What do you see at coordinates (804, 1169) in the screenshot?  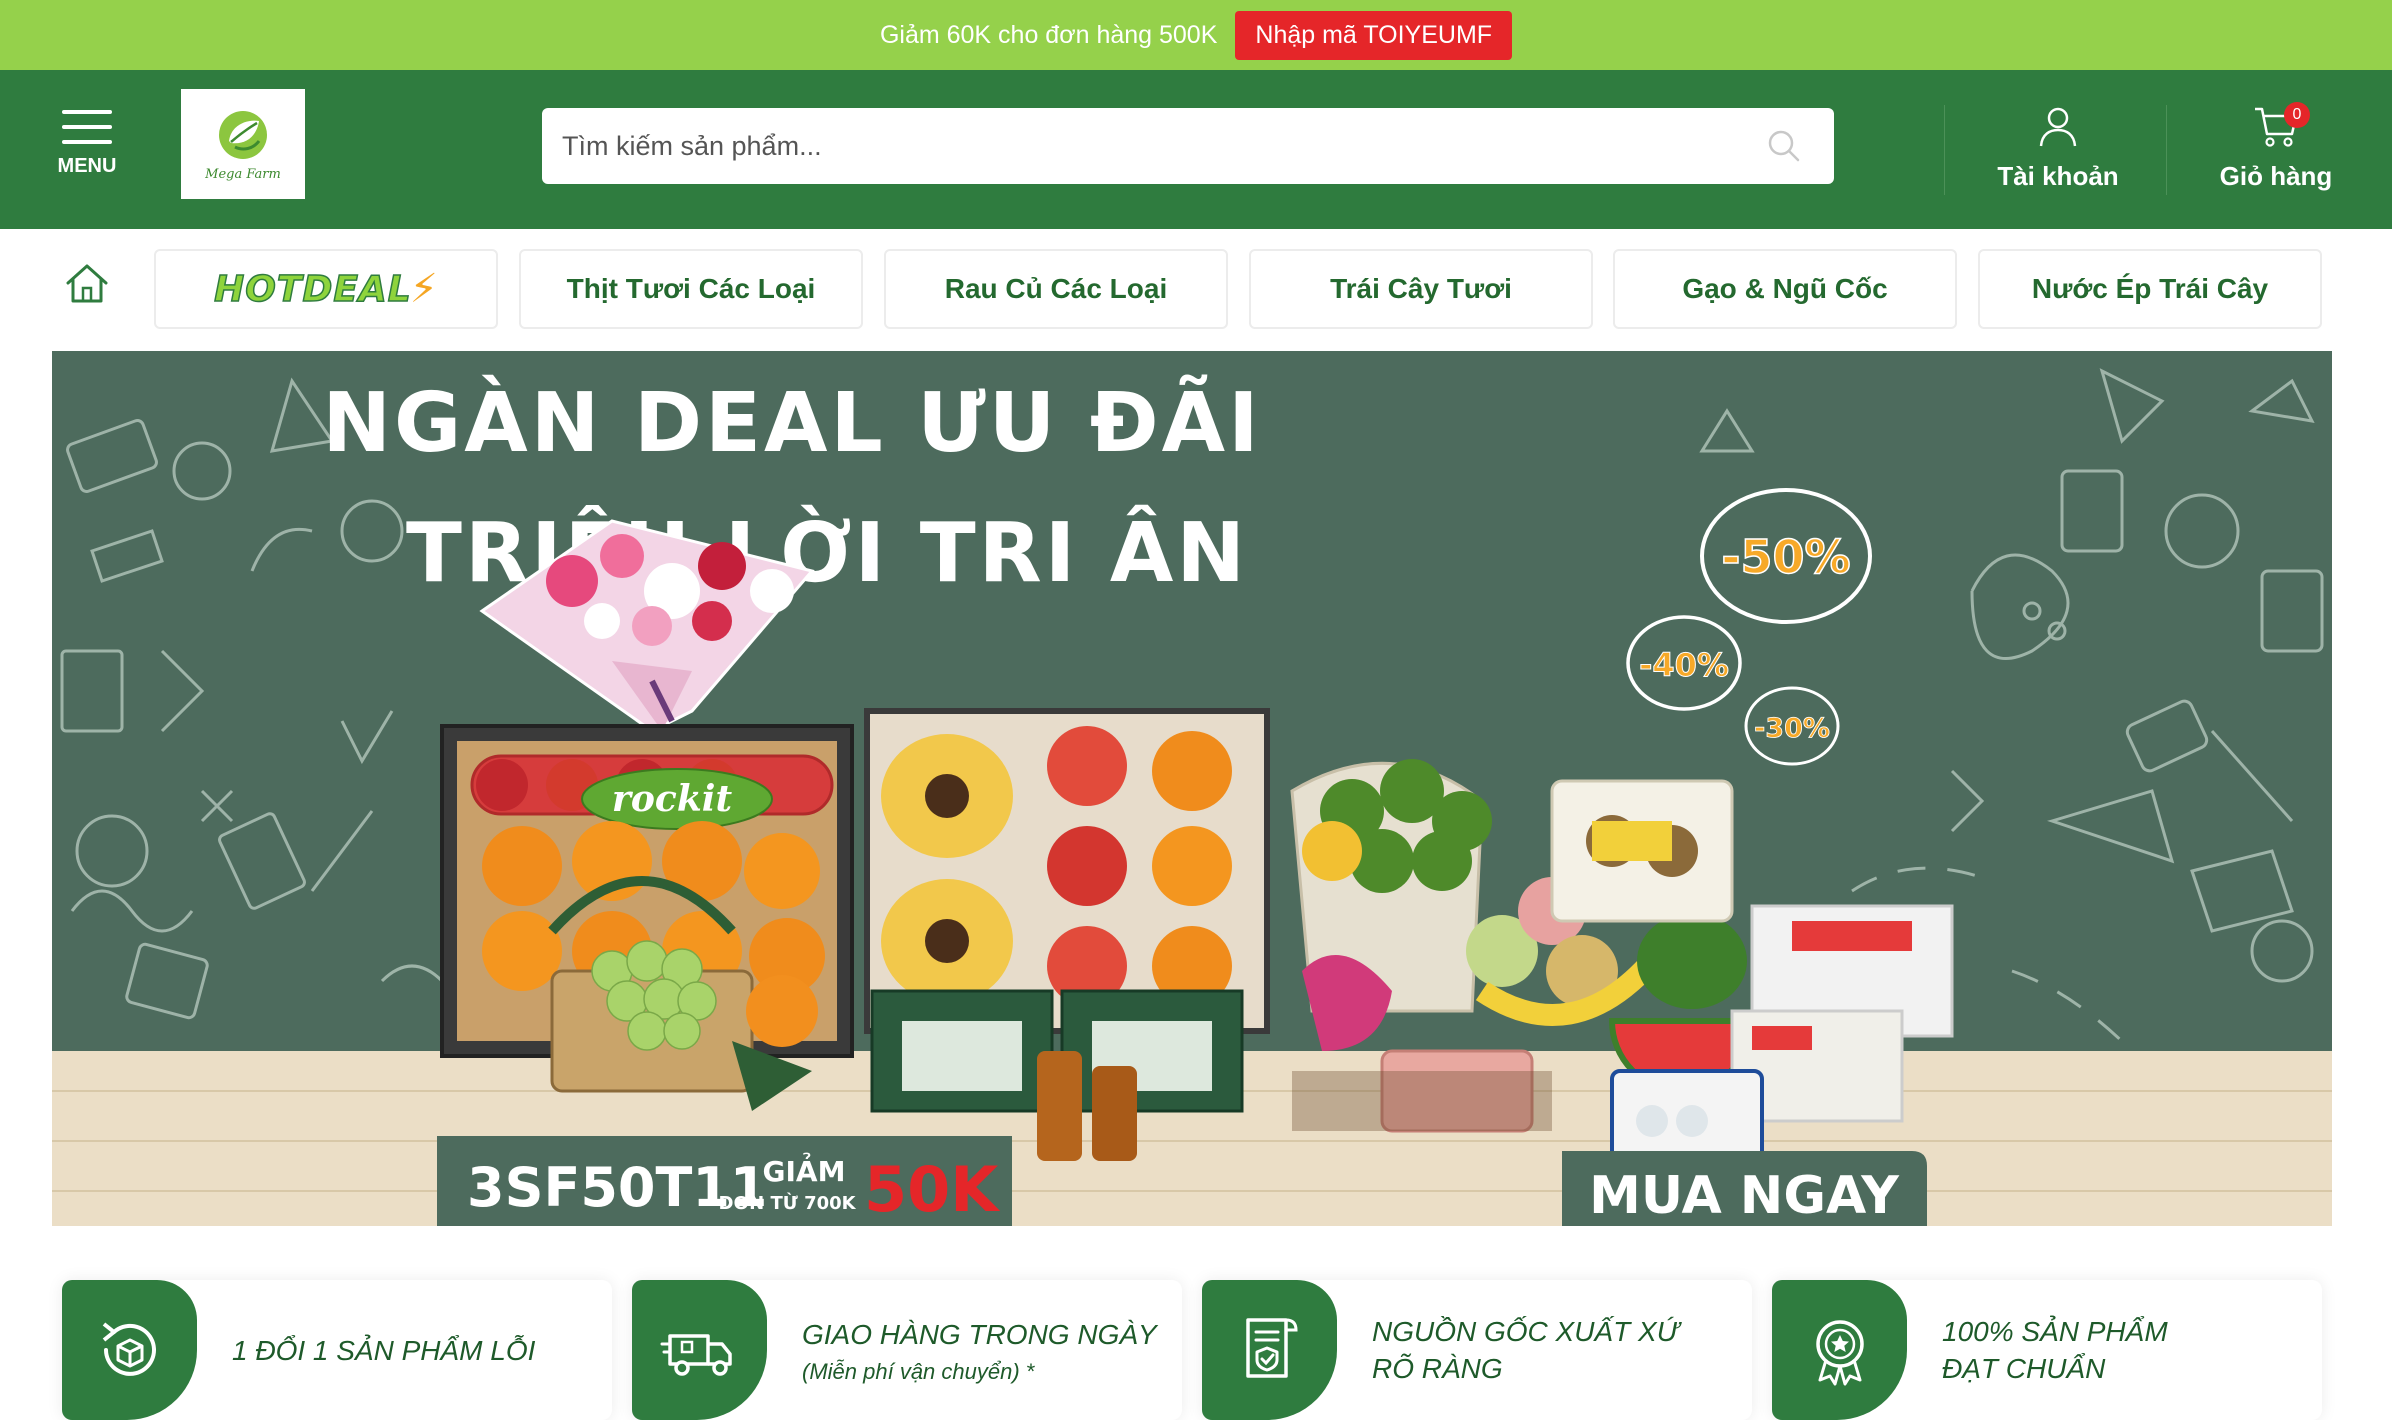 I see `coupon-giam: GIẢM` at bounding box center [804, 1169].